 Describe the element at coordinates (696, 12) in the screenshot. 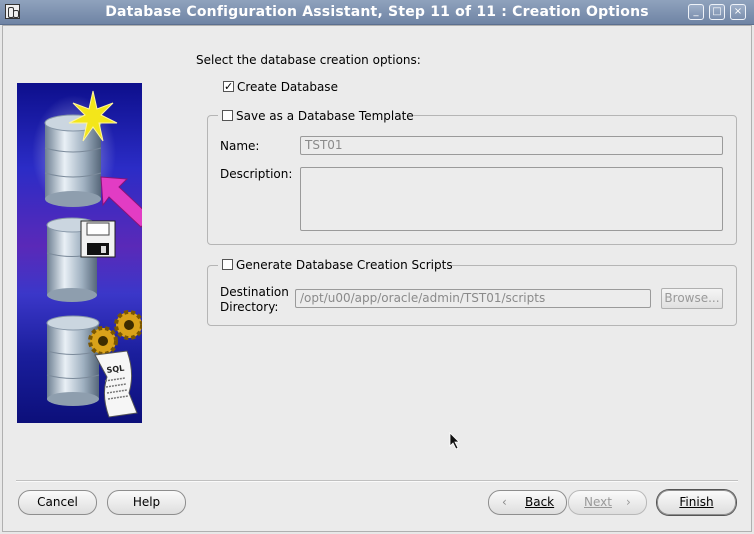

I see `minimize-button: _` at that location.